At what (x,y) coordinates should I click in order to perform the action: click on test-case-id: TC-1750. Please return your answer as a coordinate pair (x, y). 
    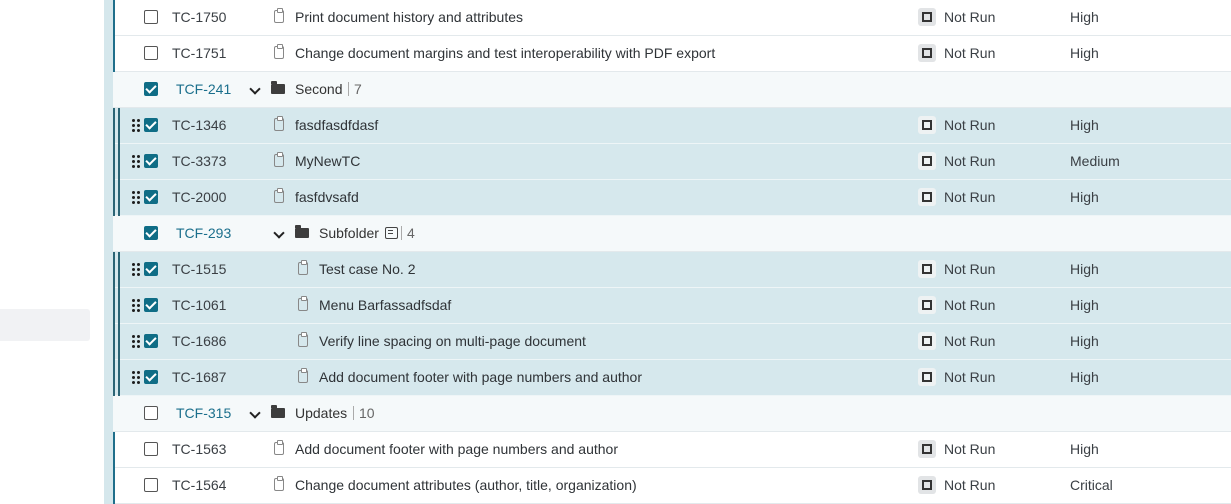
    Looking at the image, I should click on (199, 17).